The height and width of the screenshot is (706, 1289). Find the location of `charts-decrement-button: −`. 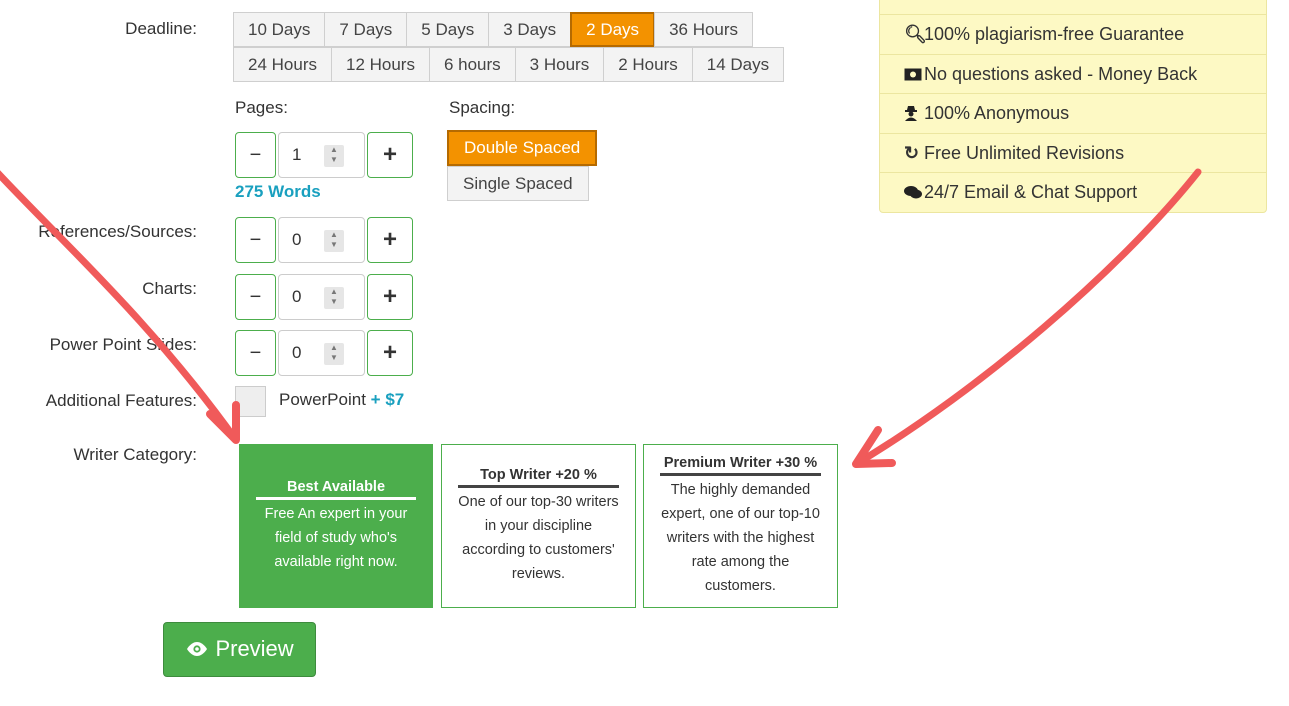

charts-decrement-button: − is located at coordinates (255, 297).